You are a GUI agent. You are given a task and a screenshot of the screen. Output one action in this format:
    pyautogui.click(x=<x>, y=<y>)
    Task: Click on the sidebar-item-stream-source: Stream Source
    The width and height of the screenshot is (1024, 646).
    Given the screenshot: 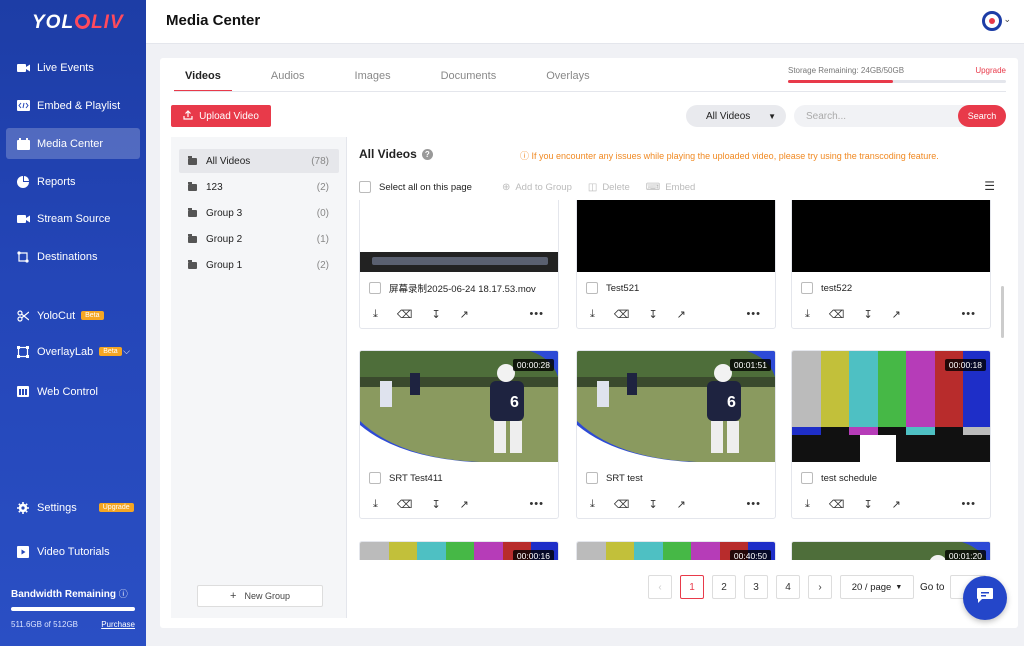 What is the action you would take?
    pyautogui.click(x=73, y=218)
    